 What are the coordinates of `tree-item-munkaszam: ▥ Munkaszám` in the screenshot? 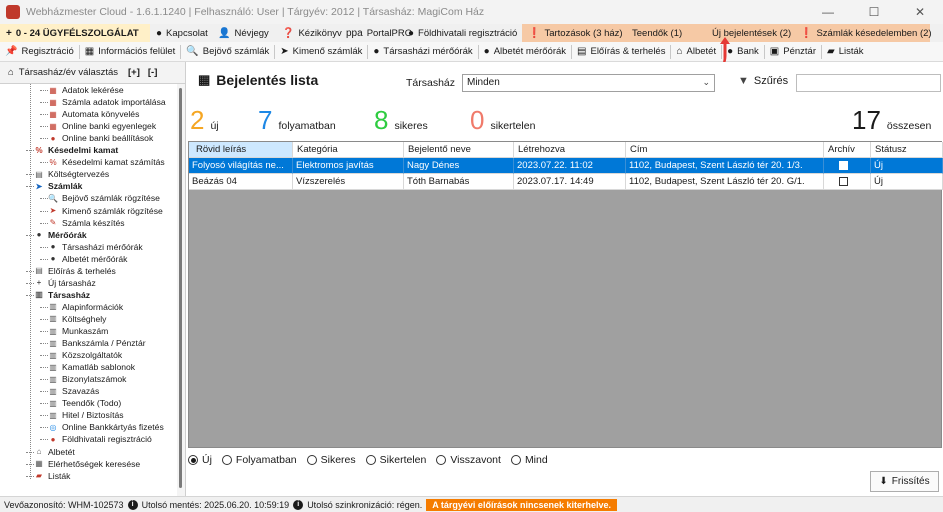 It's located at (78, 331).